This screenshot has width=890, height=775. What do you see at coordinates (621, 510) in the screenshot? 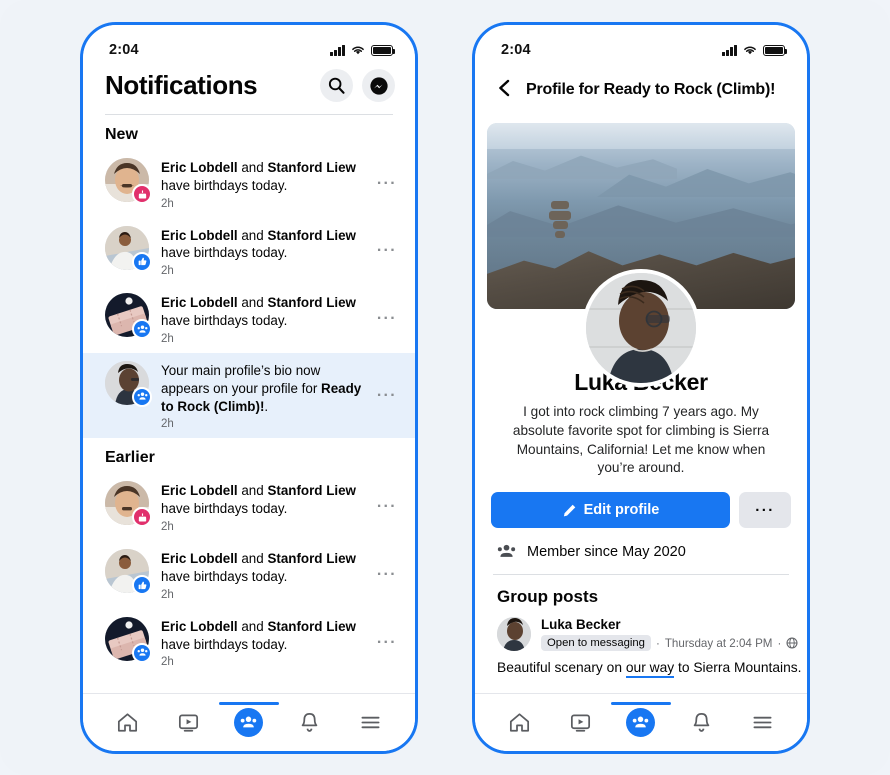
I see `edit-profile-label: Edit profile` at bounding box center [621, 510].